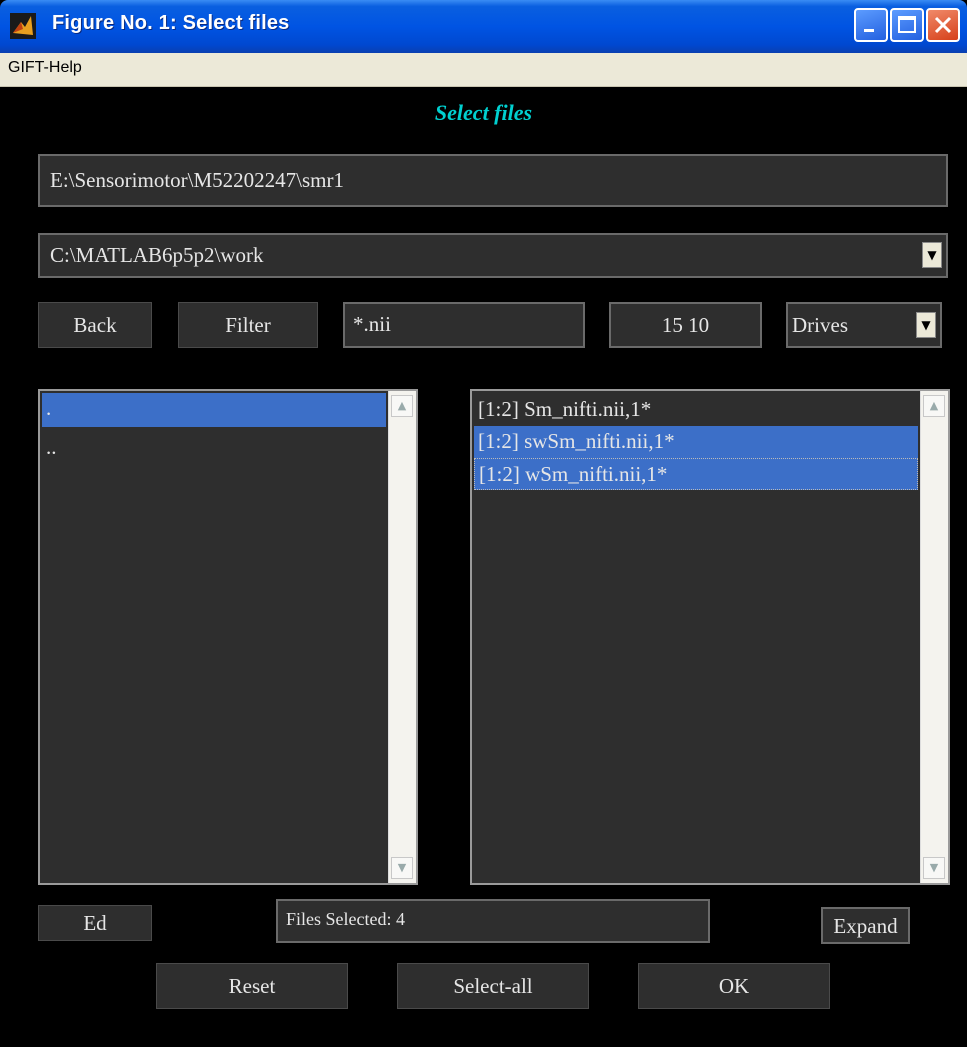 The width and height of the screenshot is (967, 1047). What do you see at coordinates (402, 637) in the screenshot?
I see `directory-list-scrollbar: ▲ ▼` at bounding box center [402, 637].